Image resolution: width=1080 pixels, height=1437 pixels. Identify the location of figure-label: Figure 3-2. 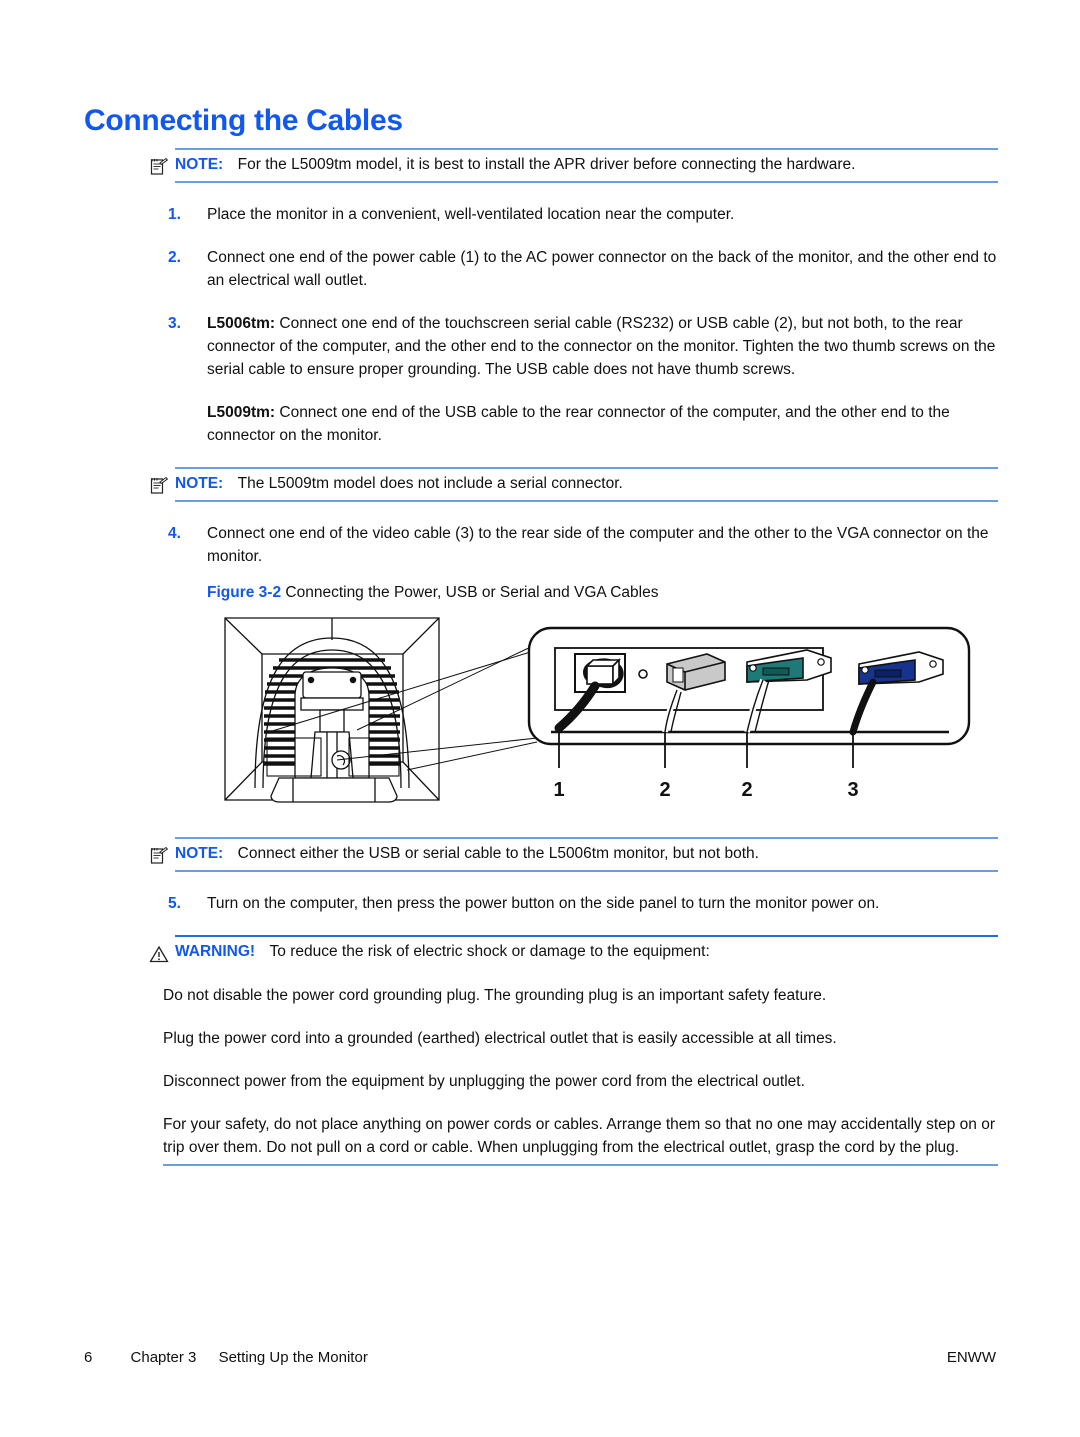
(244, 592).